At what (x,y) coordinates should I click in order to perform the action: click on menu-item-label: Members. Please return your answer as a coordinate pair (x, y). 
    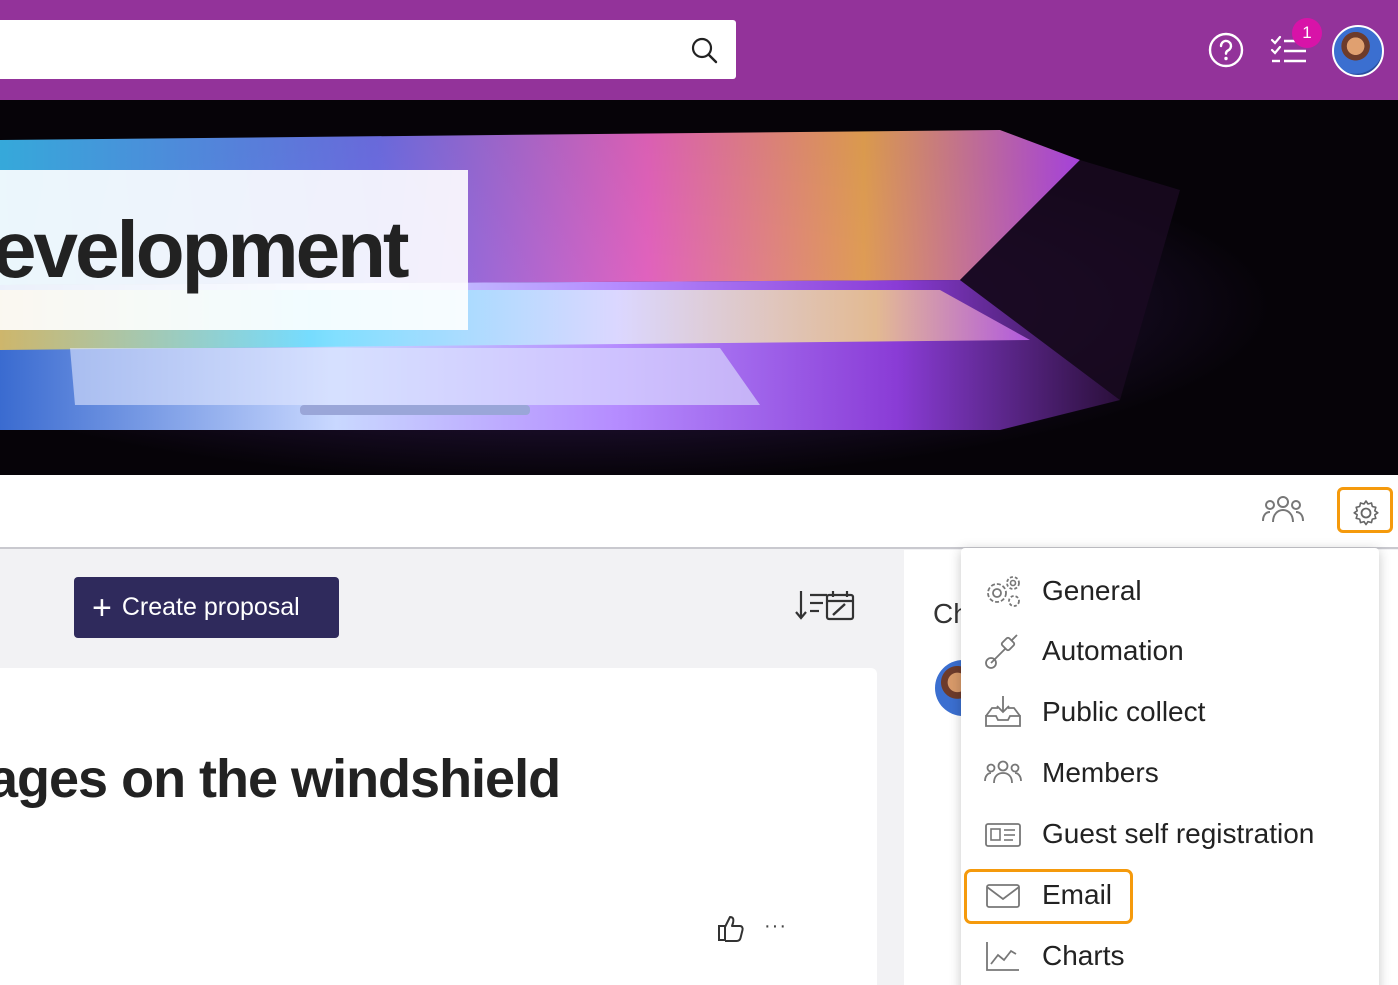
    Looking at the image, I should click on (1100, 772).